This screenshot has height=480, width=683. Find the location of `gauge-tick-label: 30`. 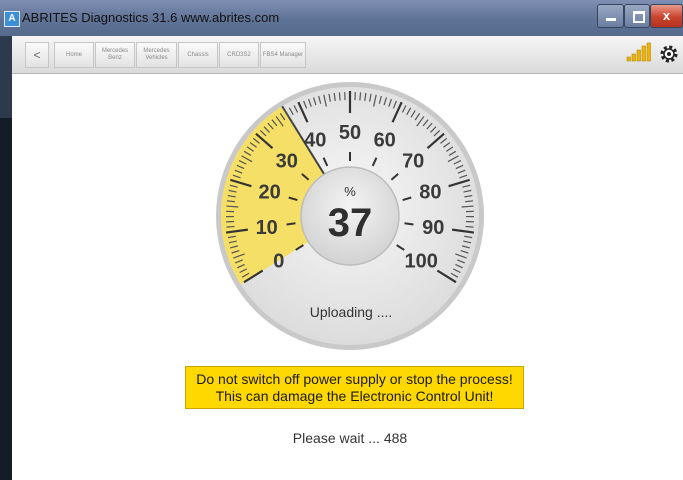

gauge-tick-label: 30 is located at coordinates (287, 162).